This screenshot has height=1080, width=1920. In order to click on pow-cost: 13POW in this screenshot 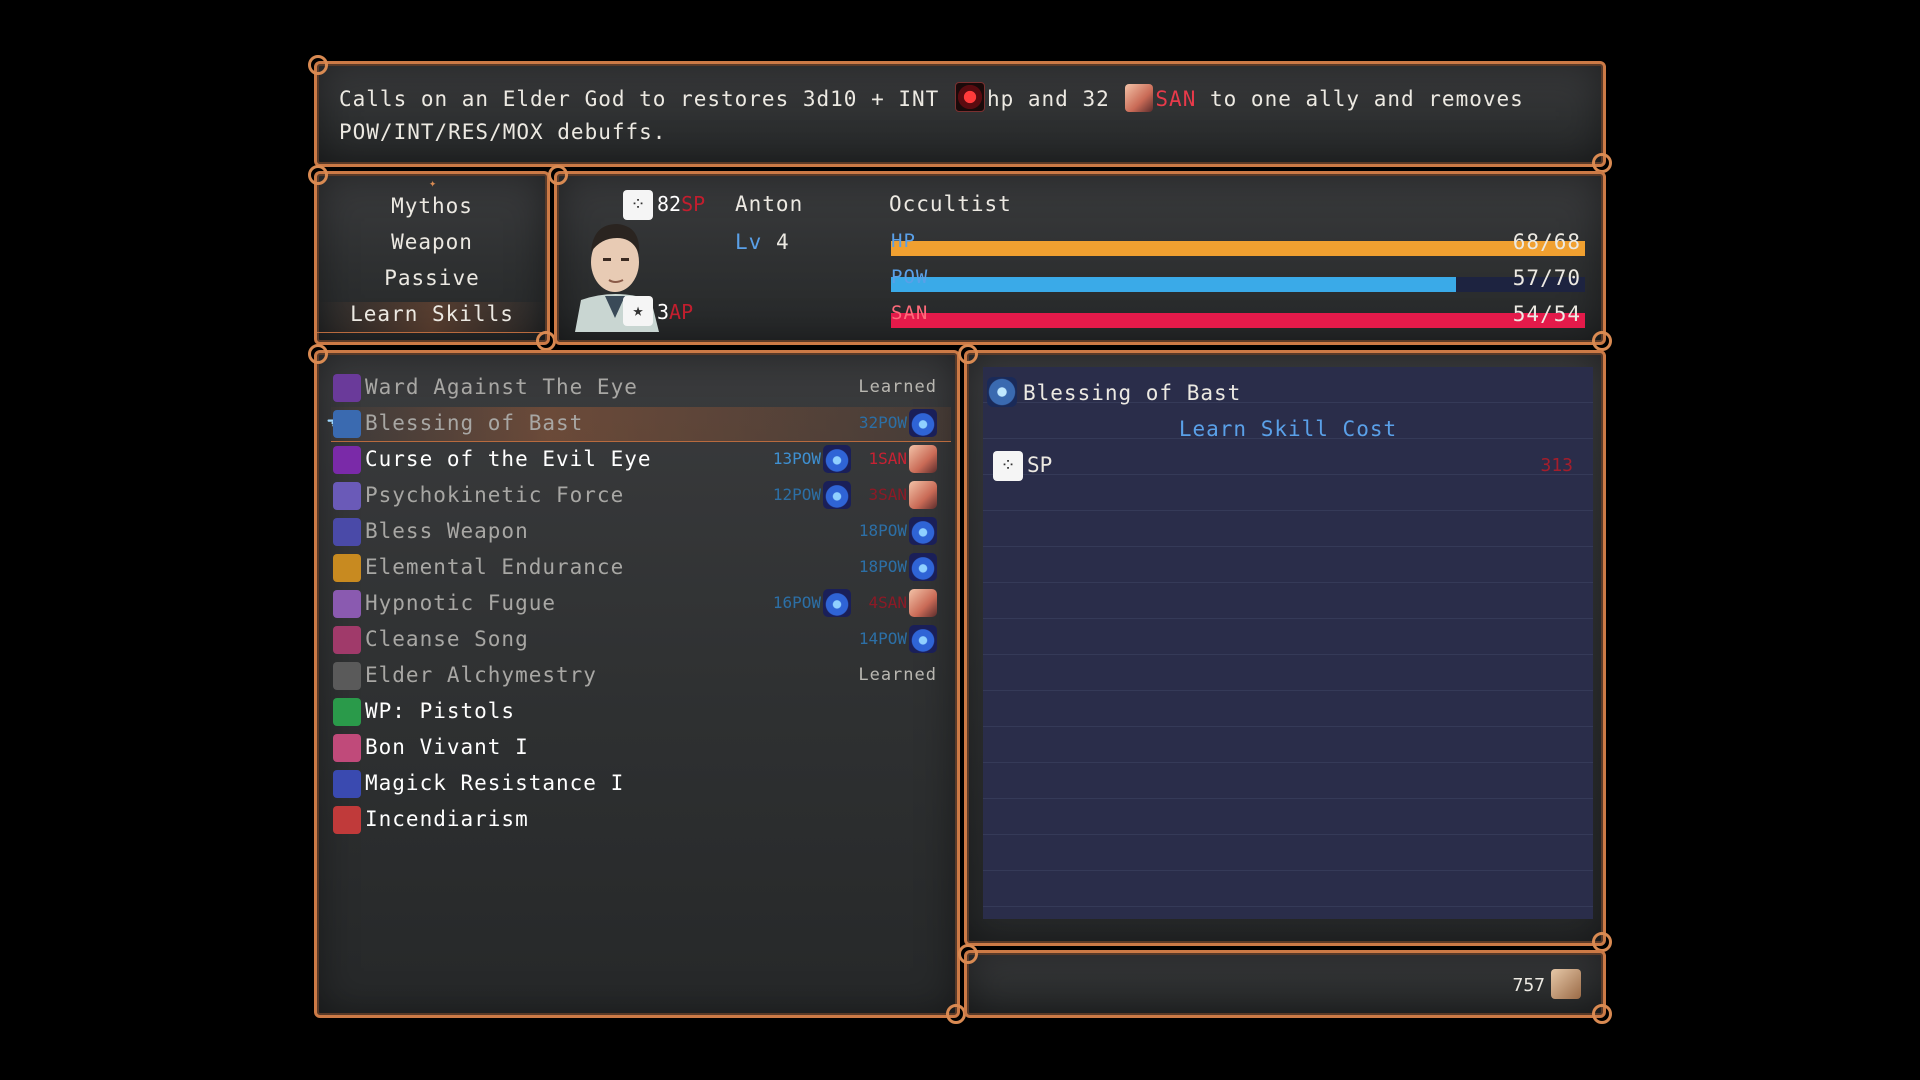, I will do `click(796, 458)`.